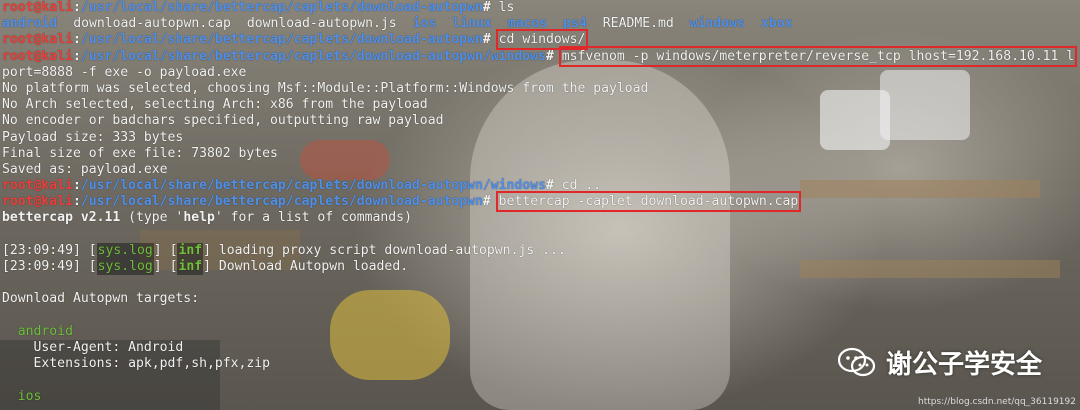 The height and width of the screenshot is (410, 1080). Describe the element at coordinates (638, 24) in the screenshot. I see `ls-entry: README.md` at that location.